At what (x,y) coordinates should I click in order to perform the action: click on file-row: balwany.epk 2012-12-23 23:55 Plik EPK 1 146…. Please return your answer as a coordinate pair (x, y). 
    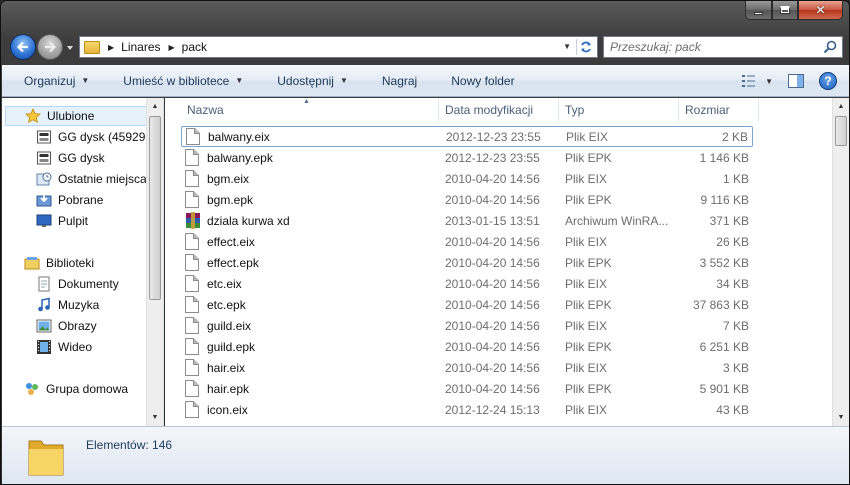
    Looking at the image, I should click on (467, 157).